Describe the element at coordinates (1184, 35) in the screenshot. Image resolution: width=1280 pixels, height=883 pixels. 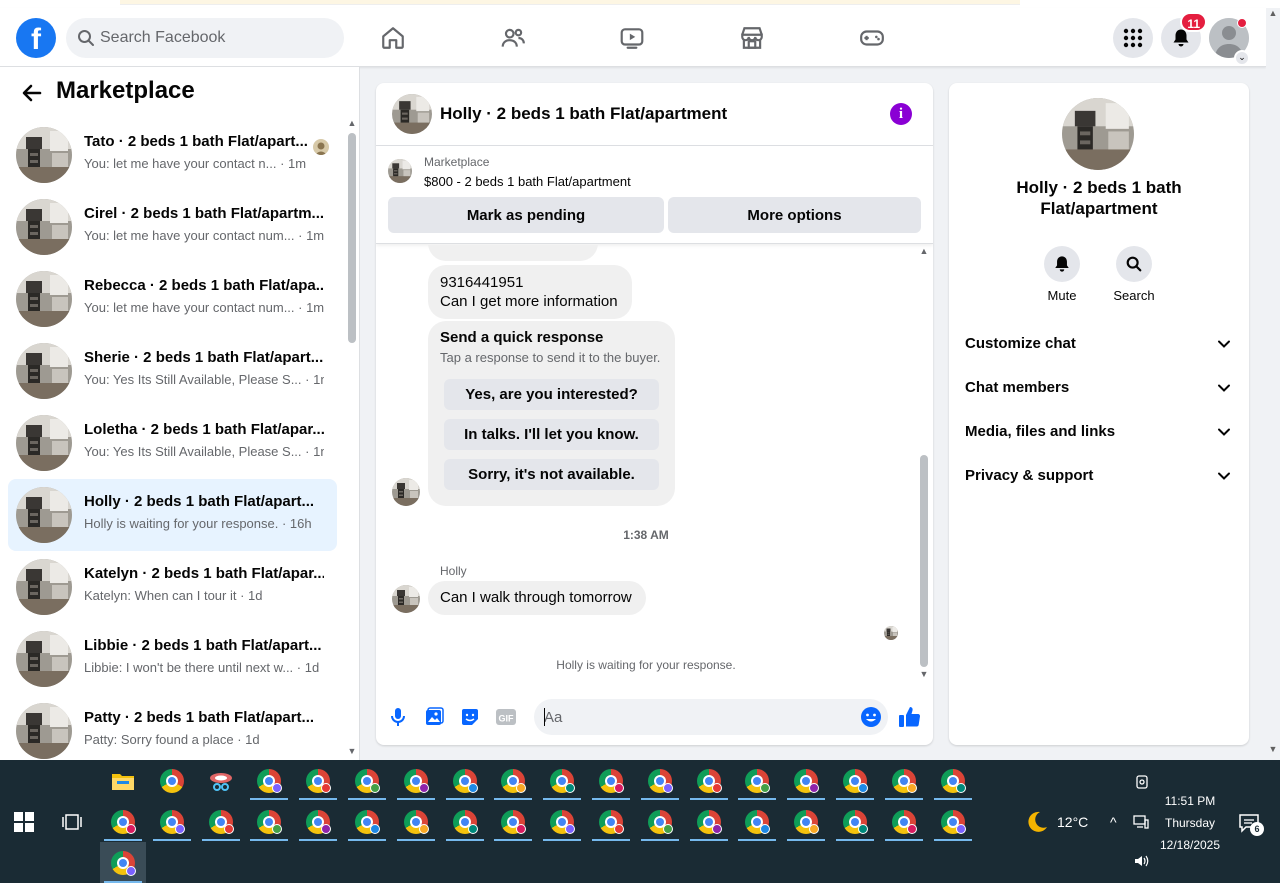
I see `notifications-button: 11` at that location.